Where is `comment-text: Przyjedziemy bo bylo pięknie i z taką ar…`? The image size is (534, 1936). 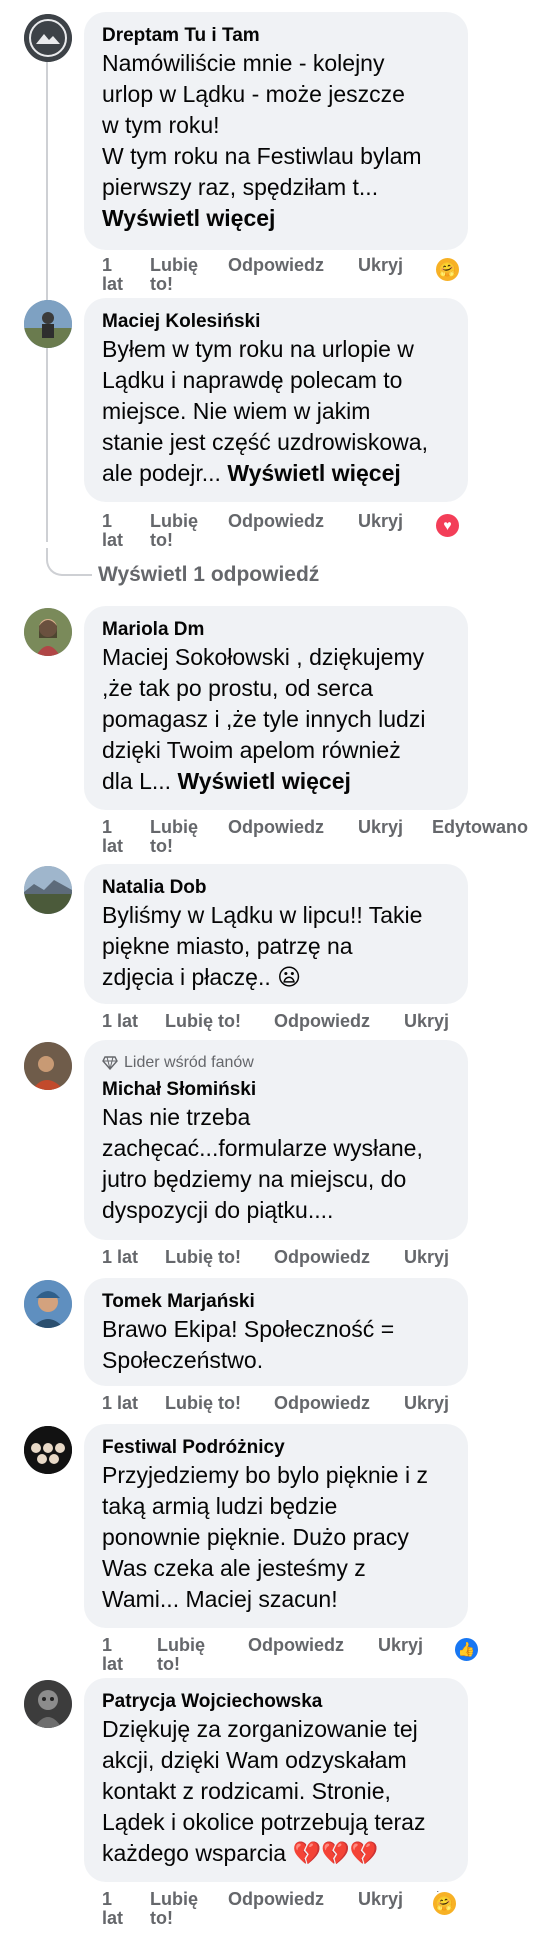
comment-text: Przyjedziemy bo bylo pięknie i z taką ar… is located at coordinates (265, 1537).